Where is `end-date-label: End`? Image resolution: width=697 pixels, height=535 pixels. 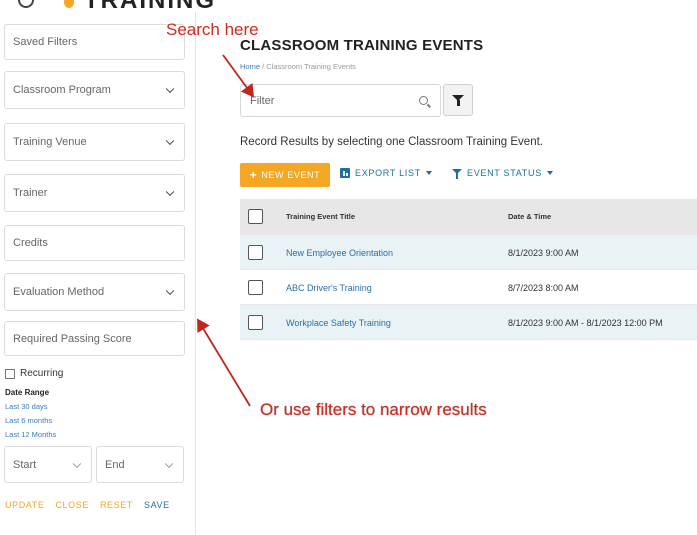
end-date-label: End is located at coordinates (115, 464).